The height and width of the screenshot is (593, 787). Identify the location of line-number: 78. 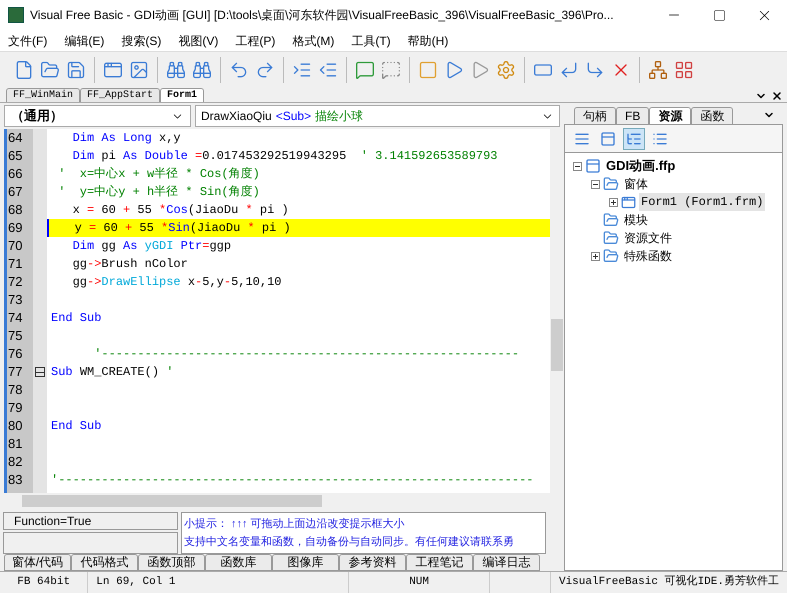
(15, 390).